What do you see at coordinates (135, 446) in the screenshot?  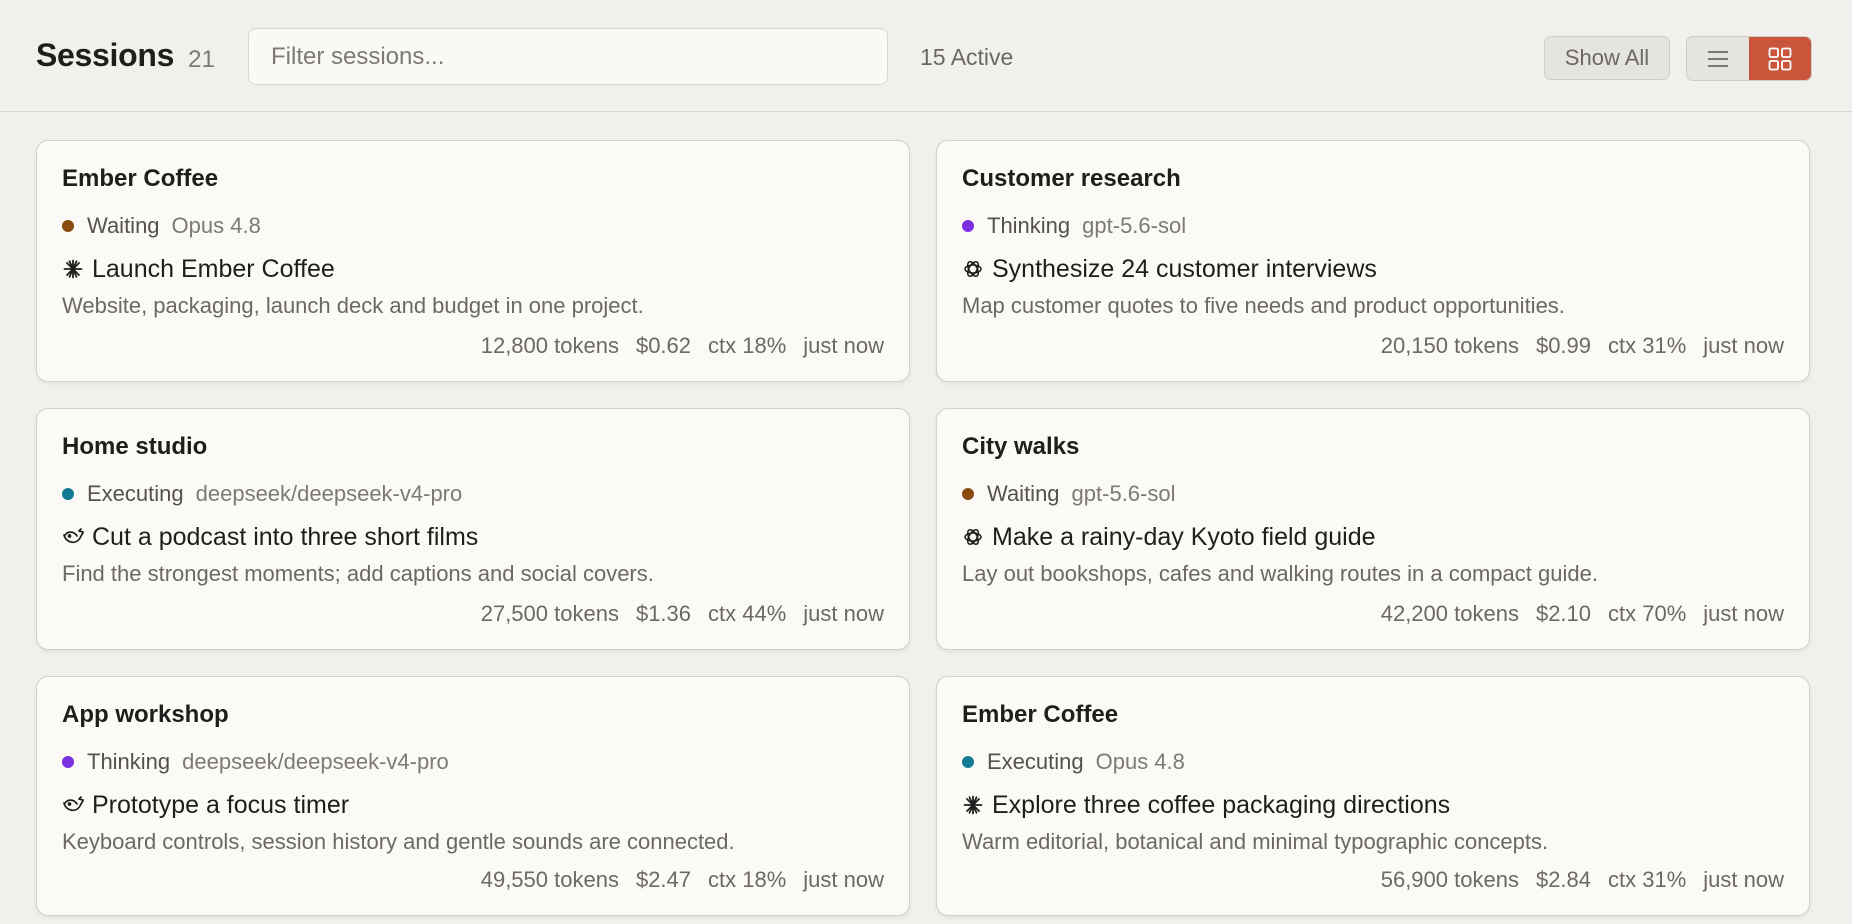 I see `session-project-name: Home studio` at bounding box center [135, 446].